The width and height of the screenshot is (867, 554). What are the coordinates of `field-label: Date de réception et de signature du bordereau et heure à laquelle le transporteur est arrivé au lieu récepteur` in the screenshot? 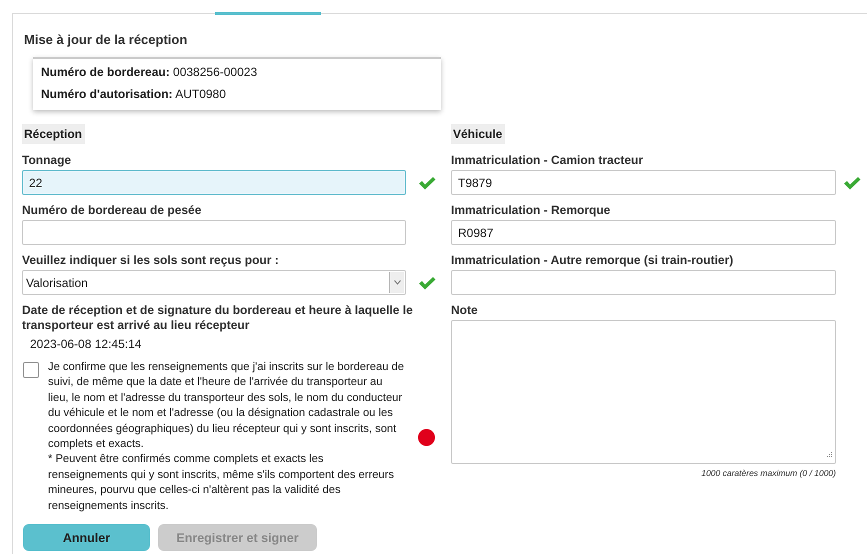 It's located at (218, 318).